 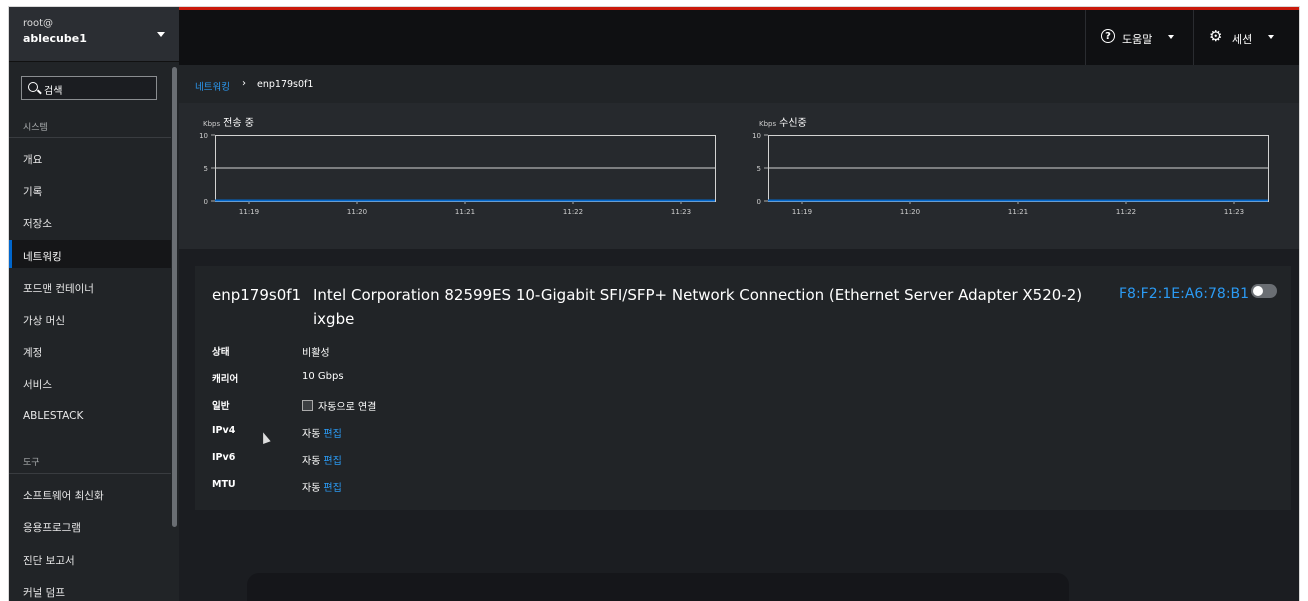 I want to click on status-label: 상태, so click(x=221, y=352).